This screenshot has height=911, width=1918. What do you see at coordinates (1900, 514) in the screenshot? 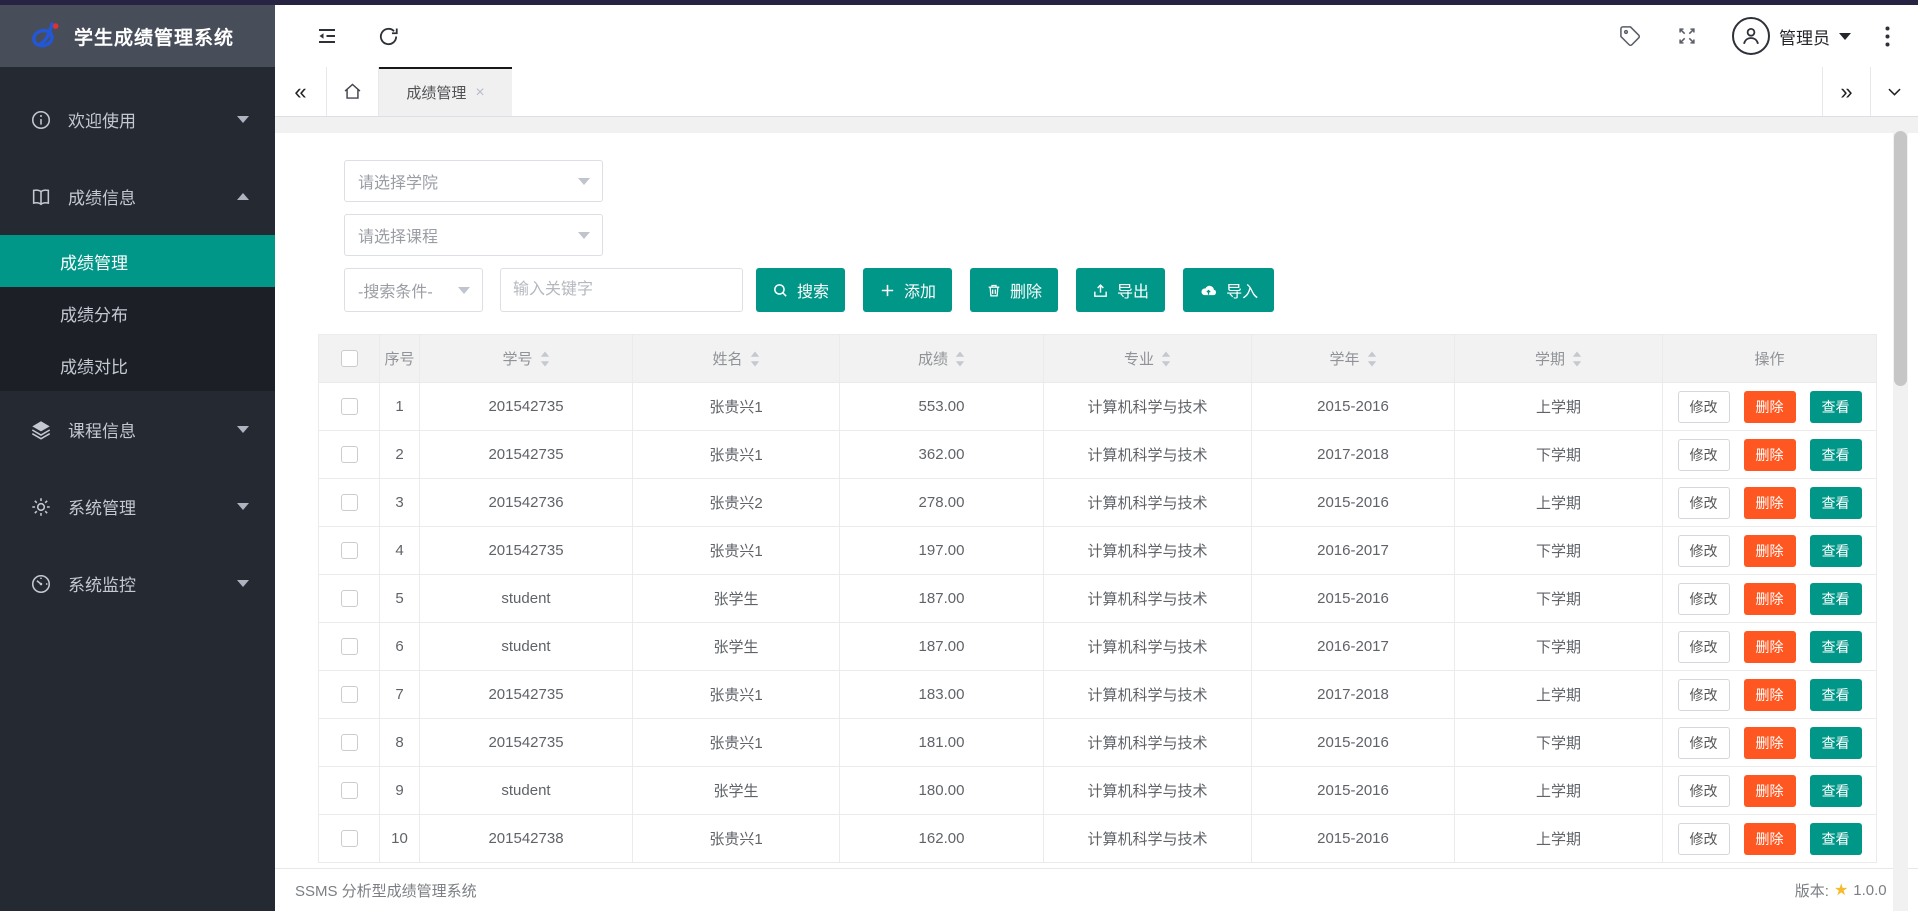
I see `vertical-scrollbar` at bounding box center [1900, 514].